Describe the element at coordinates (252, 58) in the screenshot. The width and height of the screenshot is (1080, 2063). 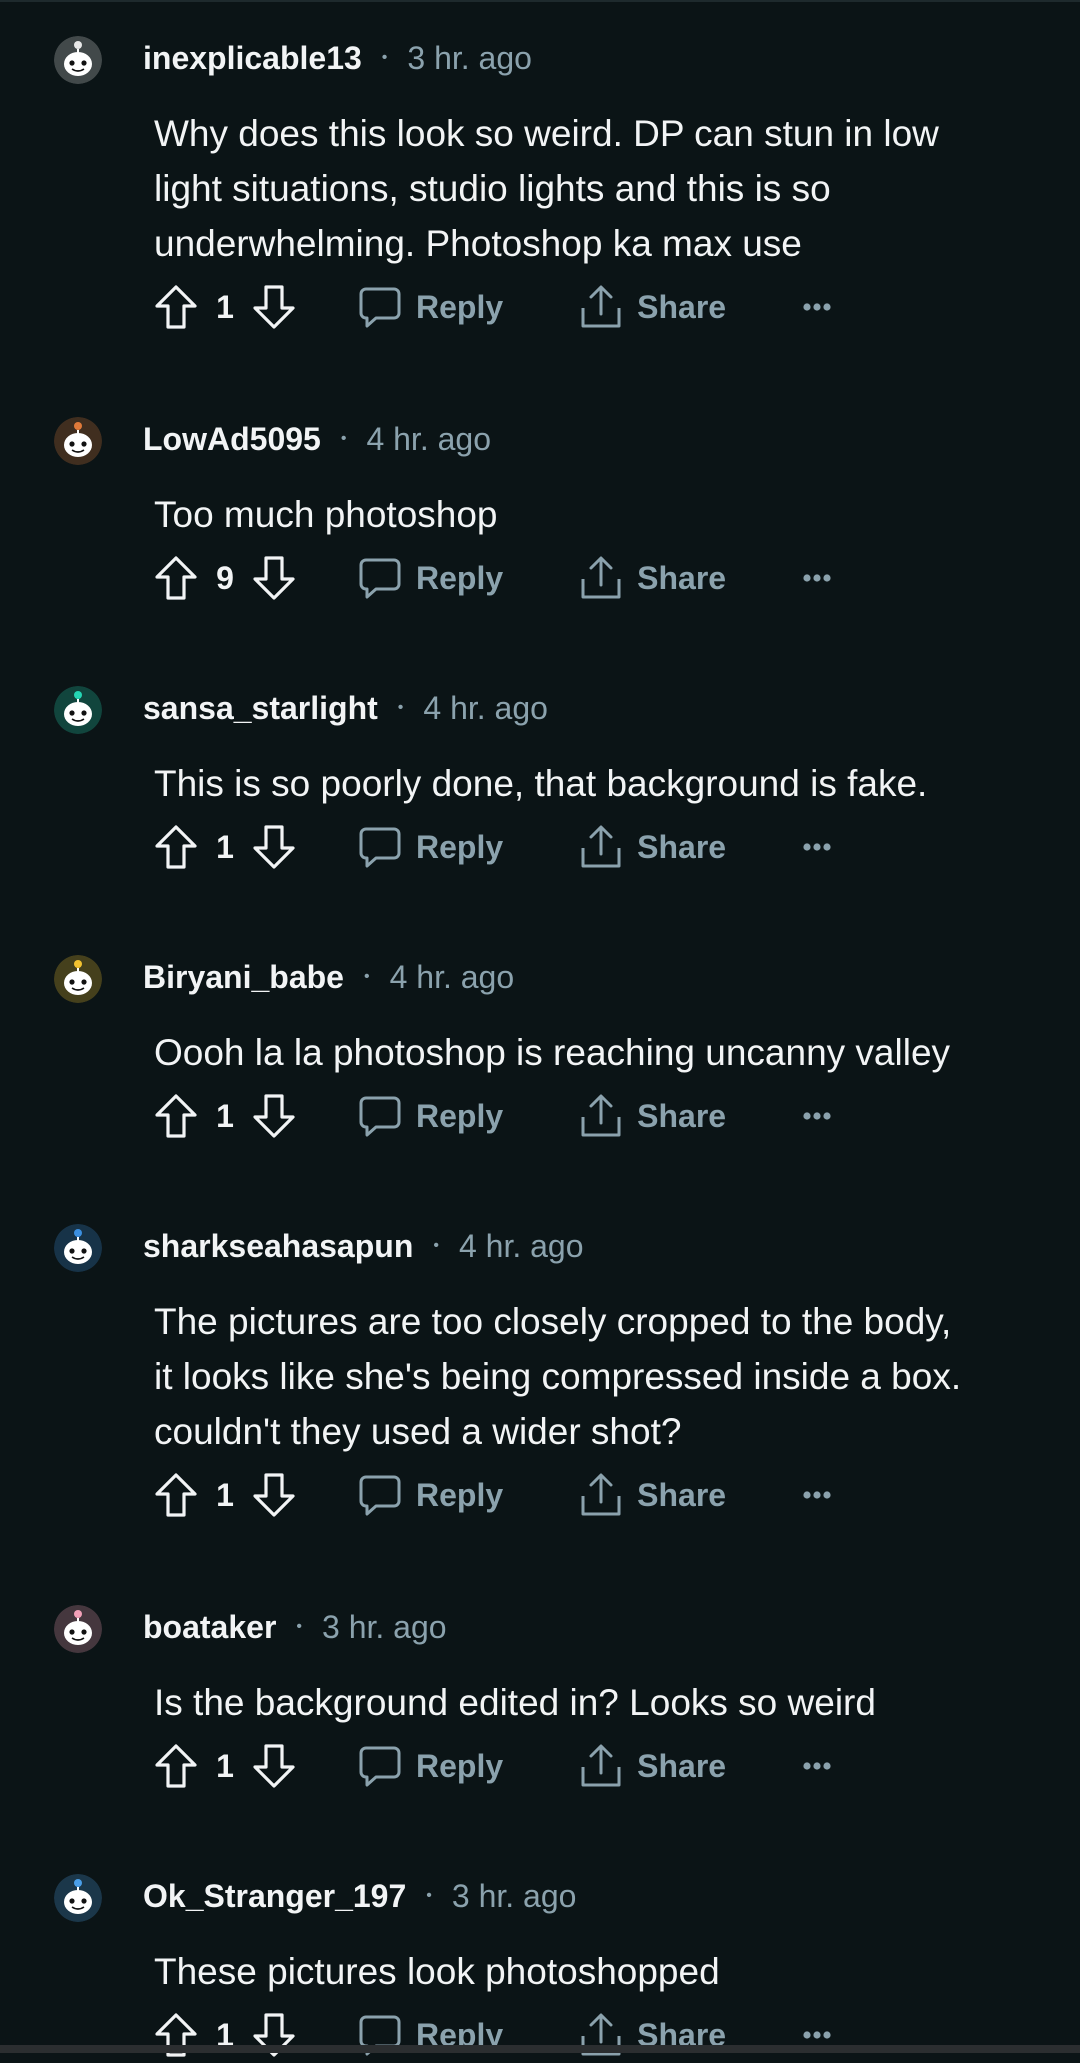
I see `username: inexplicable13` at that location.